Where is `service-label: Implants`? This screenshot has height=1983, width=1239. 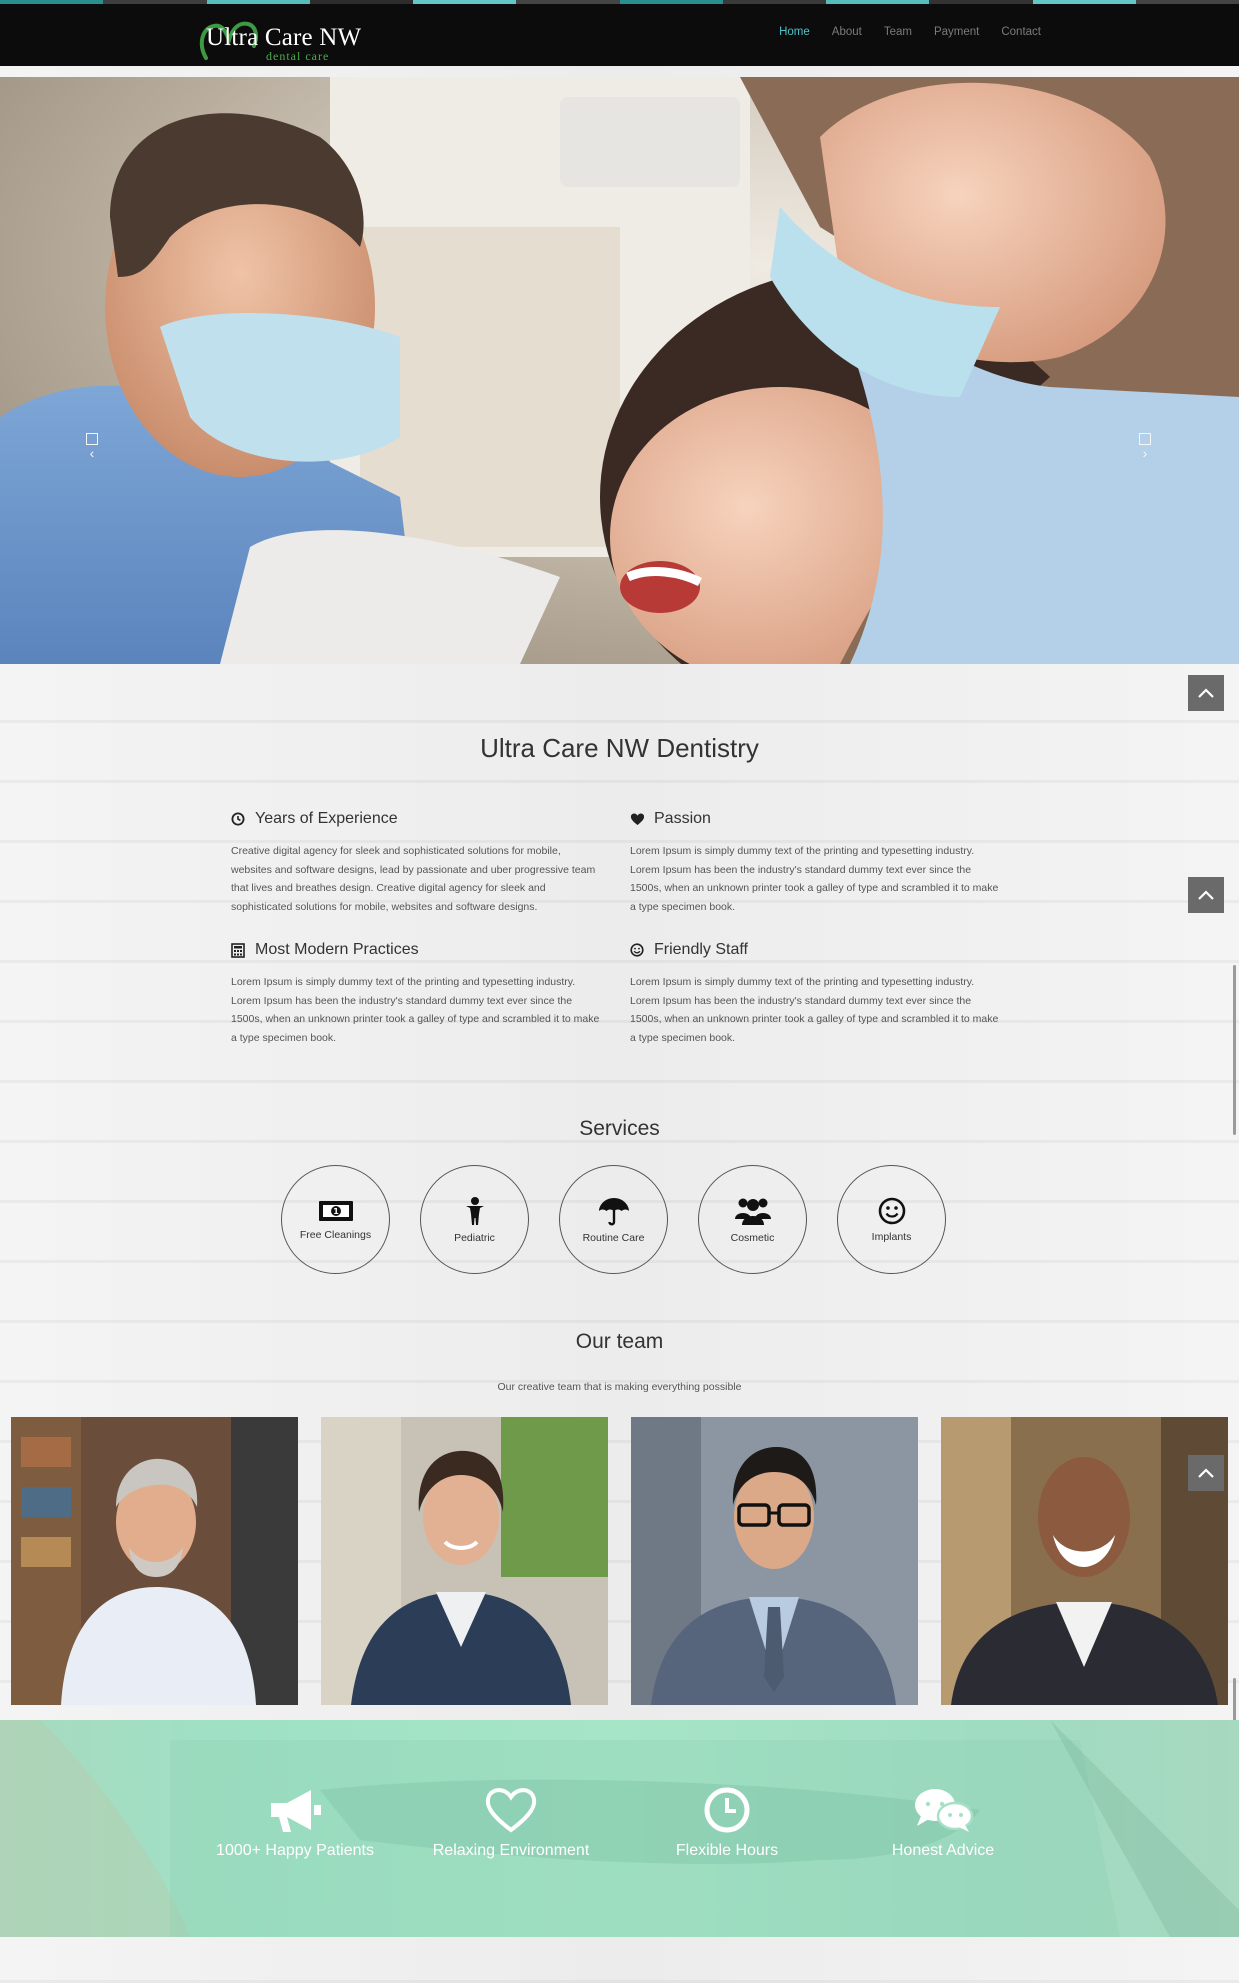
service-label: Implants is located at coordinates (891, 1236).